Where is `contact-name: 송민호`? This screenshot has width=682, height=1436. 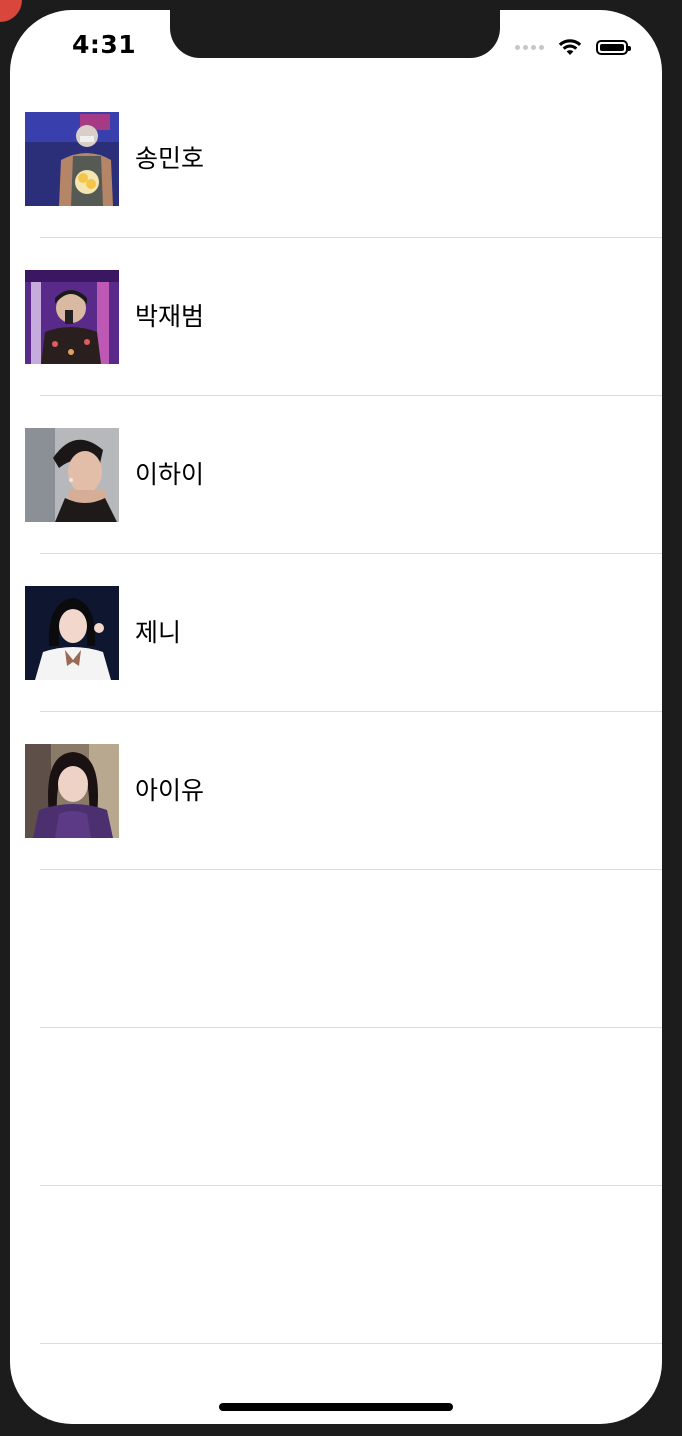
contact-name: 송민호 is located at coordinates (170, 158).